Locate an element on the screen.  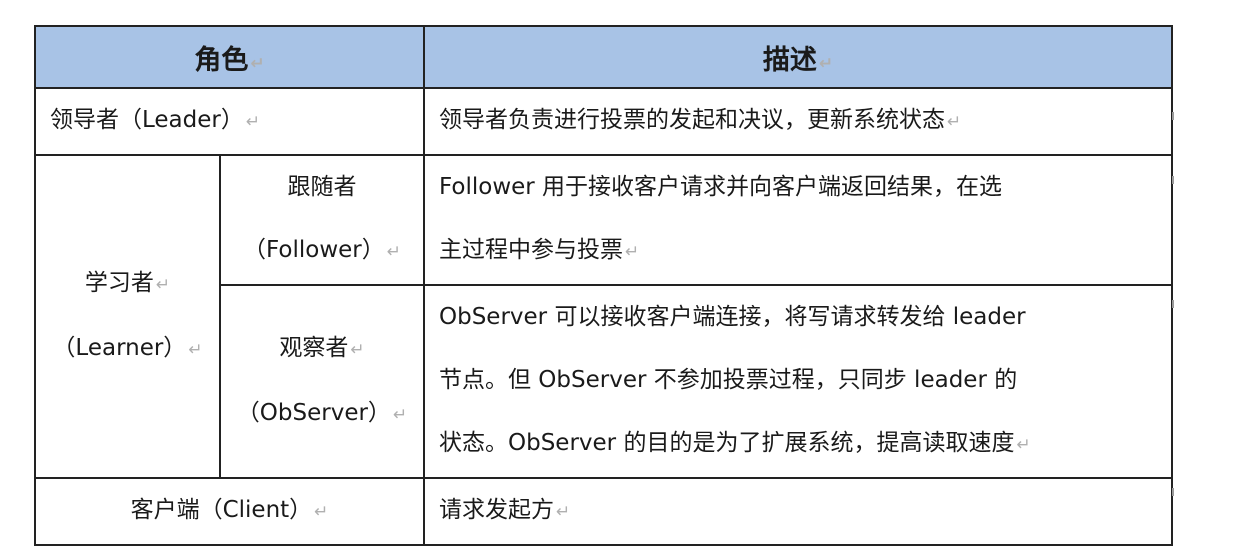
header-row: 角色 ↵ 描述 ↵ is located at coordinates (603, 57).